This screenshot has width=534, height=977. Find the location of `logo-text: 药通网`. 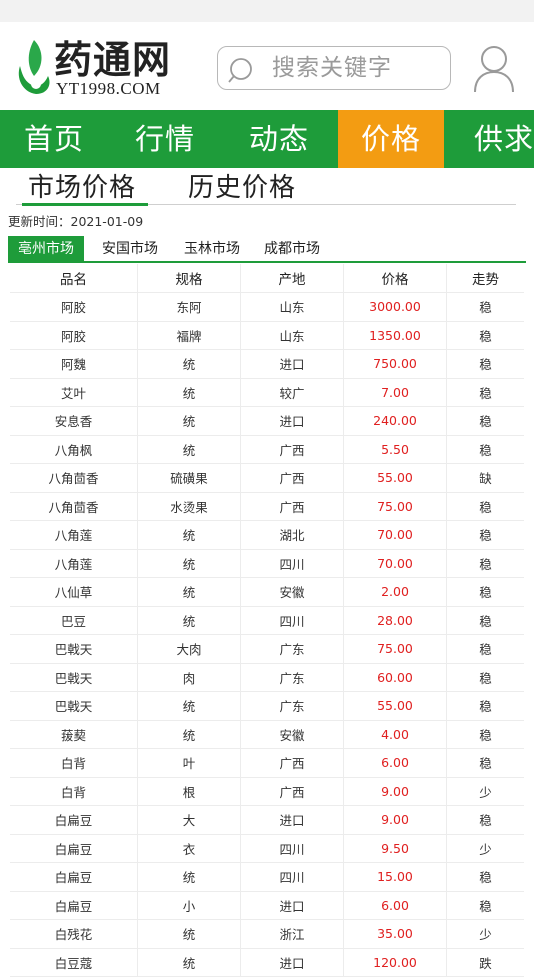

logo-text: 药通网 is located at coordinates (112, 60).